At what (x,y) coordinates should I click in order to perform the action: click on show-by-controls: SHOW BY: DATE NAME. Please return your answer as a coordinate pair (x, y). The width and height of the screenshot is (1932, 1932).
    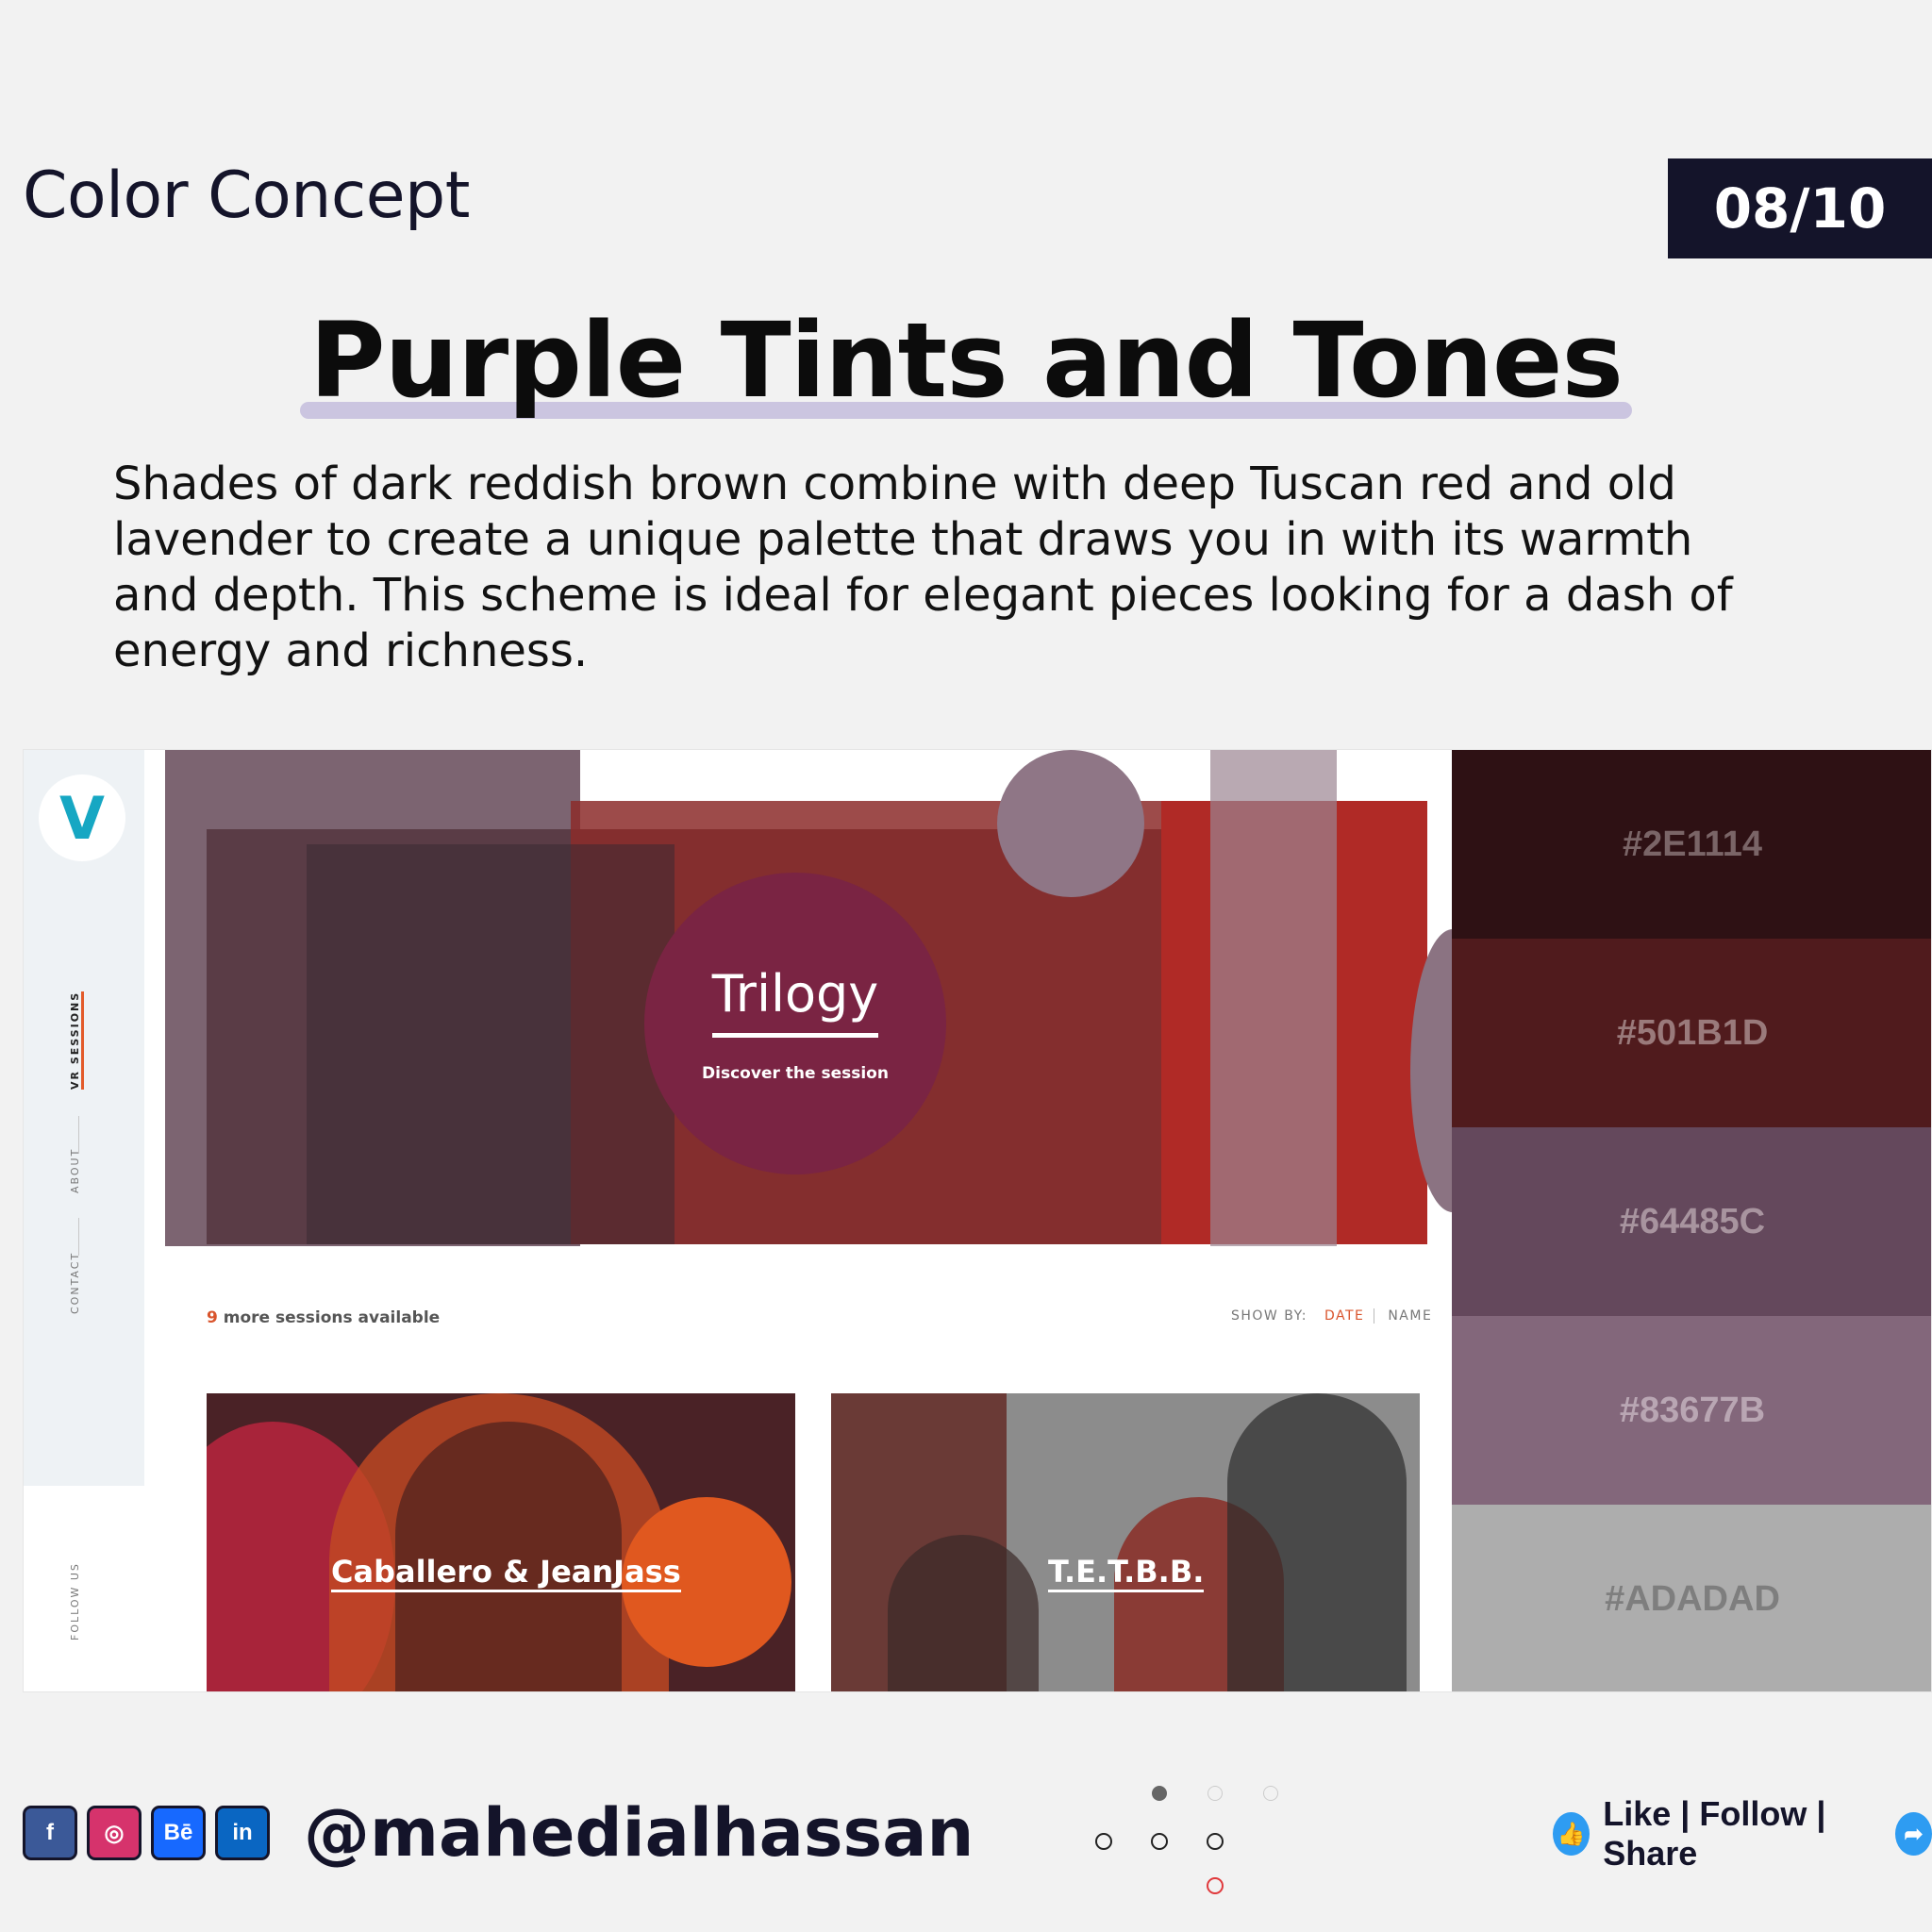
    Looking at the image, I should click on (1331, 1316).